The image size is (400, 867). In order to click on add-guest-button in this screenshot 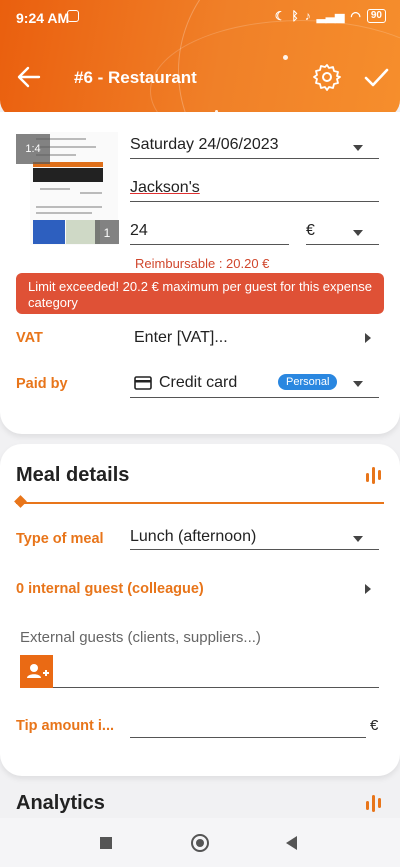, I will do `click(36, 671)`.